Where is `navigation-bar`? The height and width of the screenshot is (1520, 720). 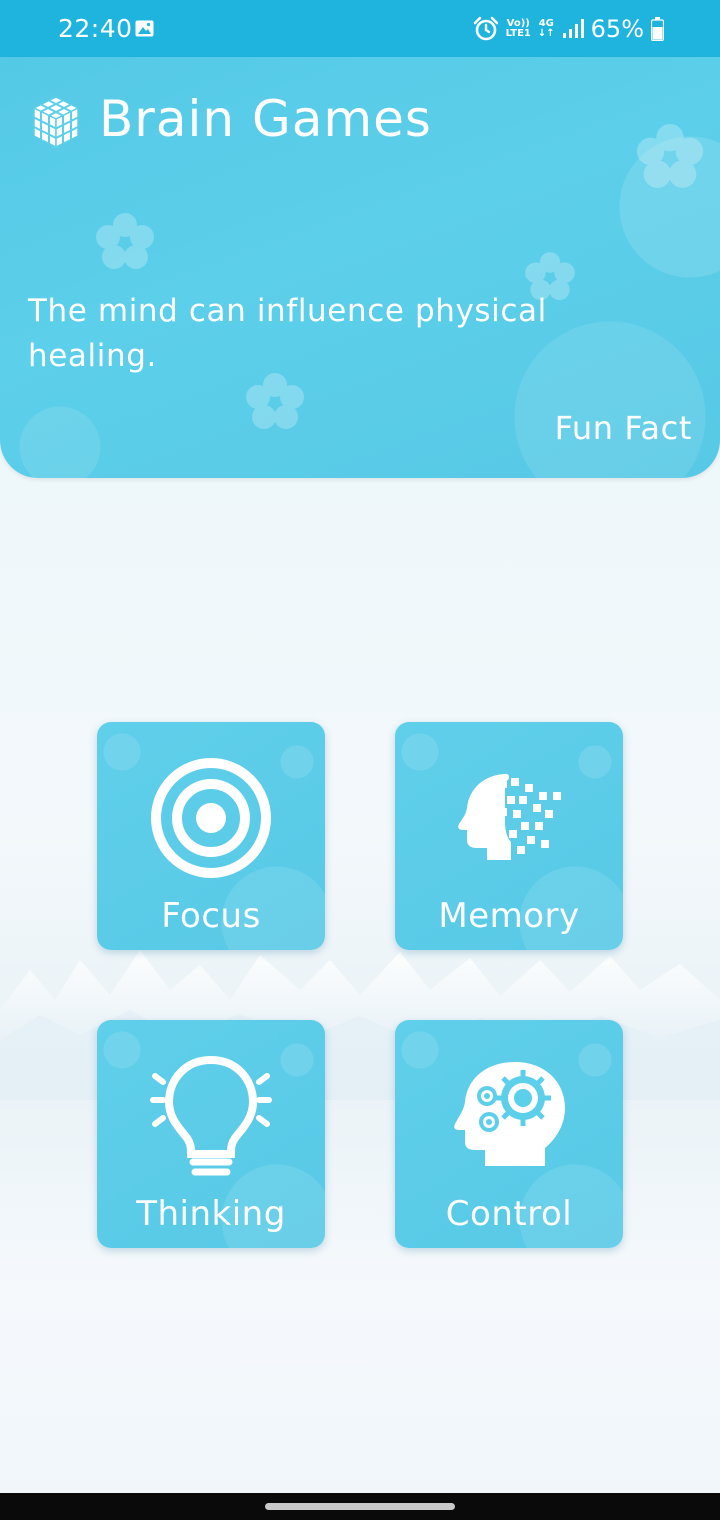 navigation-bar is located at coordinates (360, 1506).